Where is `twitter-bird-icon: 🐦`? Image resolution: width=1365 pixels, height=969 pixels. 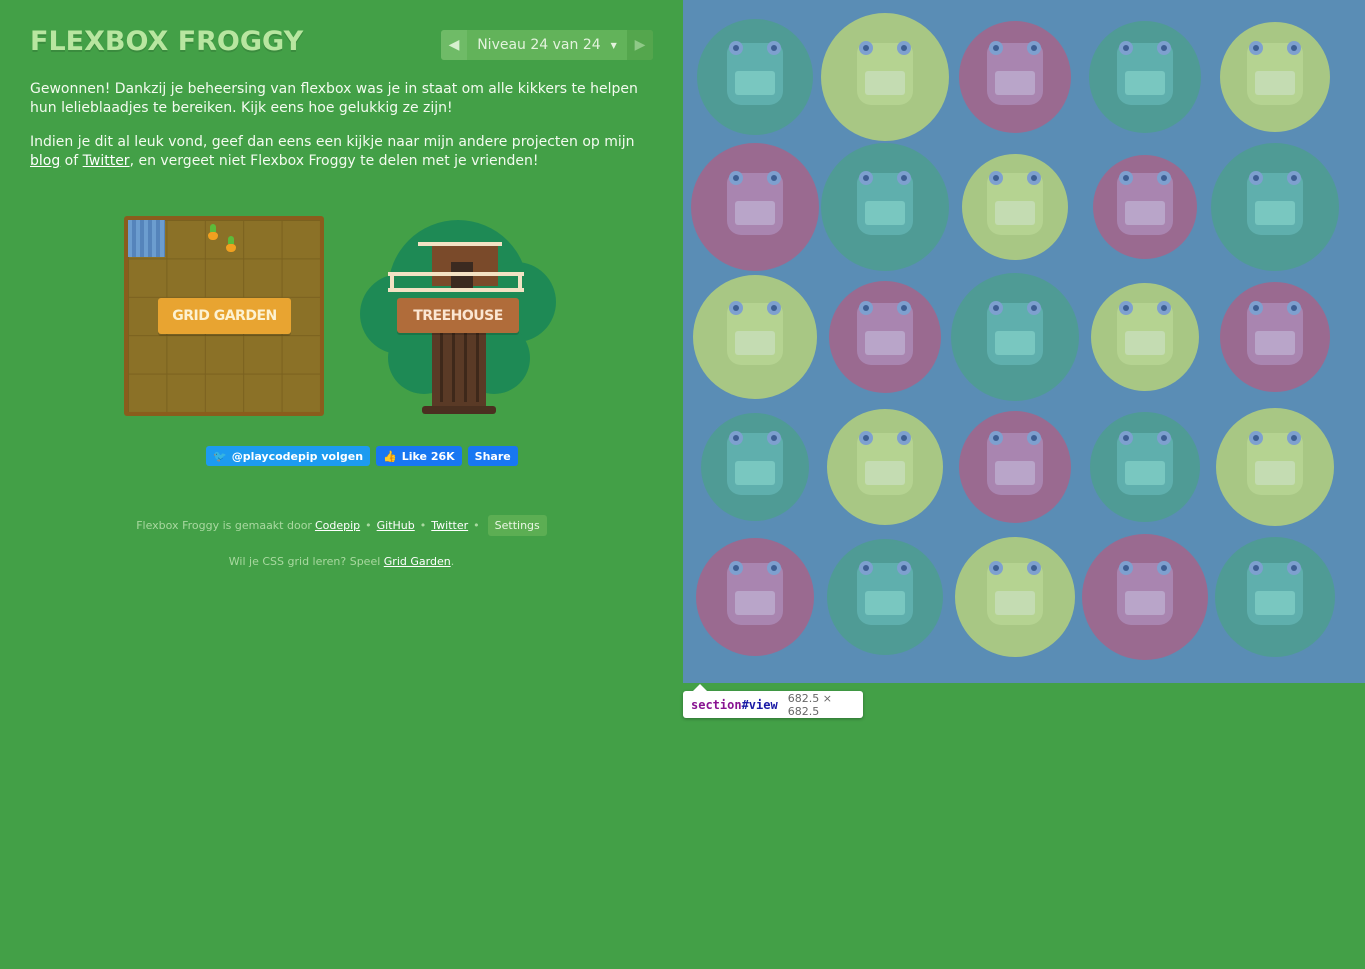 twitter-bird-icon: 🐦 is located at coordinates (220, 456).